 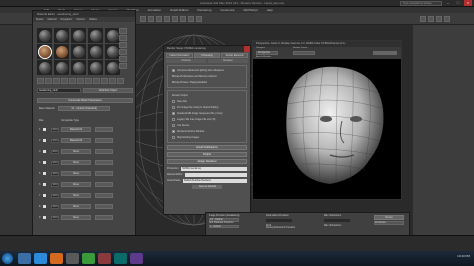 What do you see at coordinates (7, 258) in the screenshot?
I see `start-button` at bounding box center [7, 258].